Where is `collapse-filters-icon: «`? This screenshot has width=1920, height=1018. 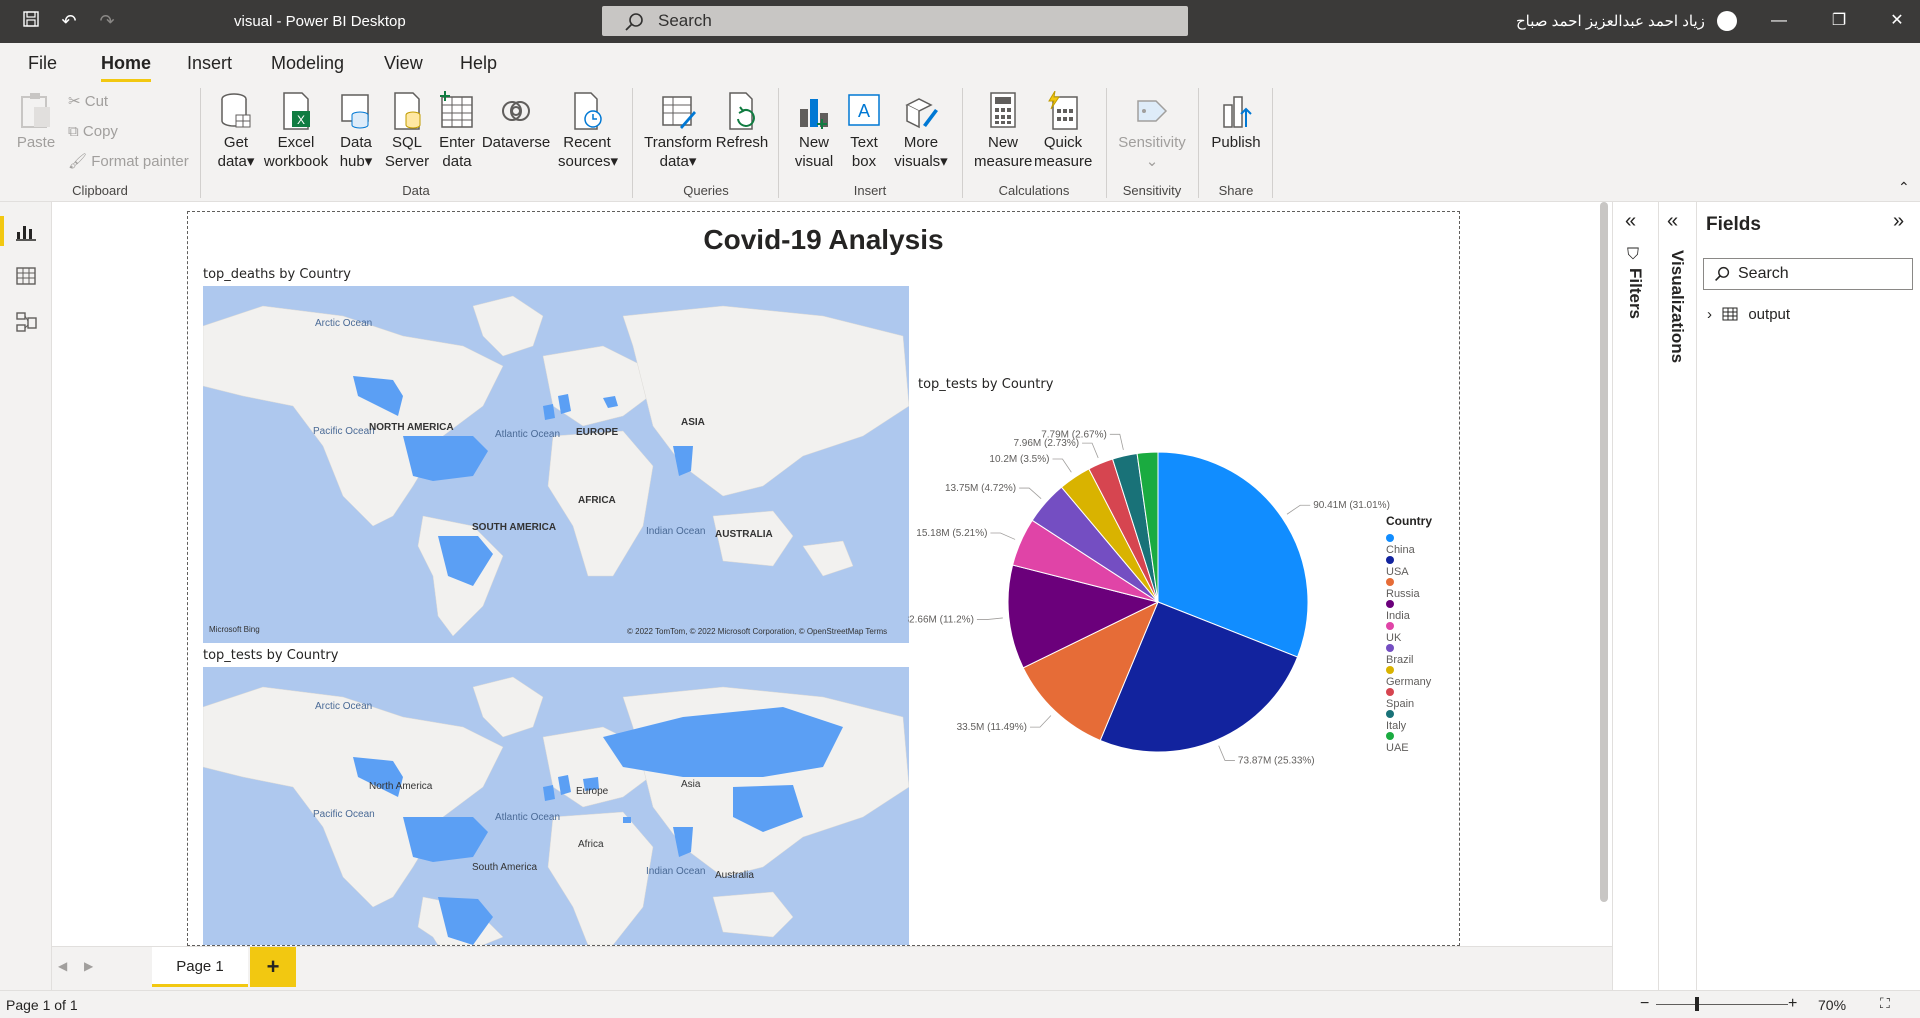 collapse-filters-icon: « is located at coordinates (1630, 221).